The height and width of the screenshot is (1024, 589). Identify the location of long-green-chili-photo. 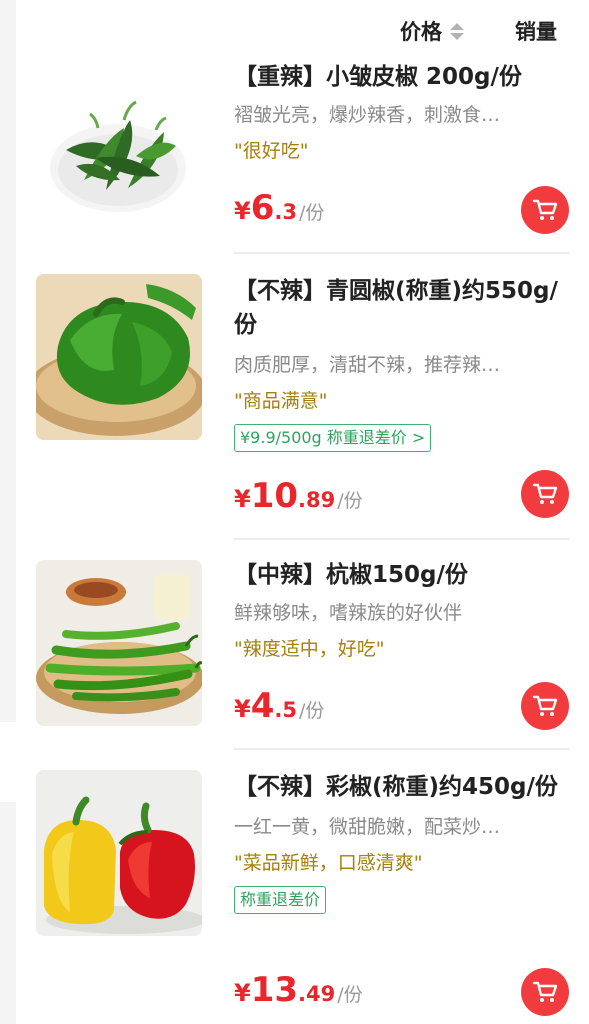
(119, 643).